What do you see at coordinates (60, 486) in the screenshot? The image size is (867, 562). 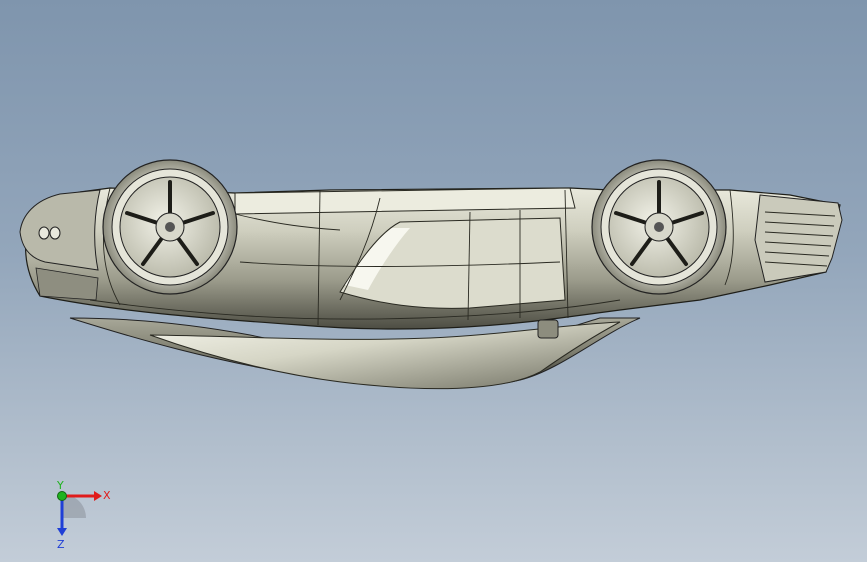 I see `y-axis-label: Y` at bounding box center [60, 486].